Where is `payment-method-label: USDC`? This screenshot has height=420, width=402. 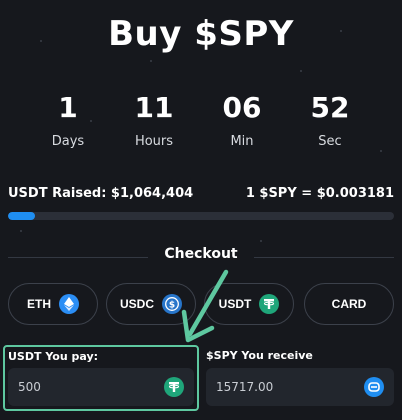
payment-method-label: USDC is located at coordinates (136, 304).